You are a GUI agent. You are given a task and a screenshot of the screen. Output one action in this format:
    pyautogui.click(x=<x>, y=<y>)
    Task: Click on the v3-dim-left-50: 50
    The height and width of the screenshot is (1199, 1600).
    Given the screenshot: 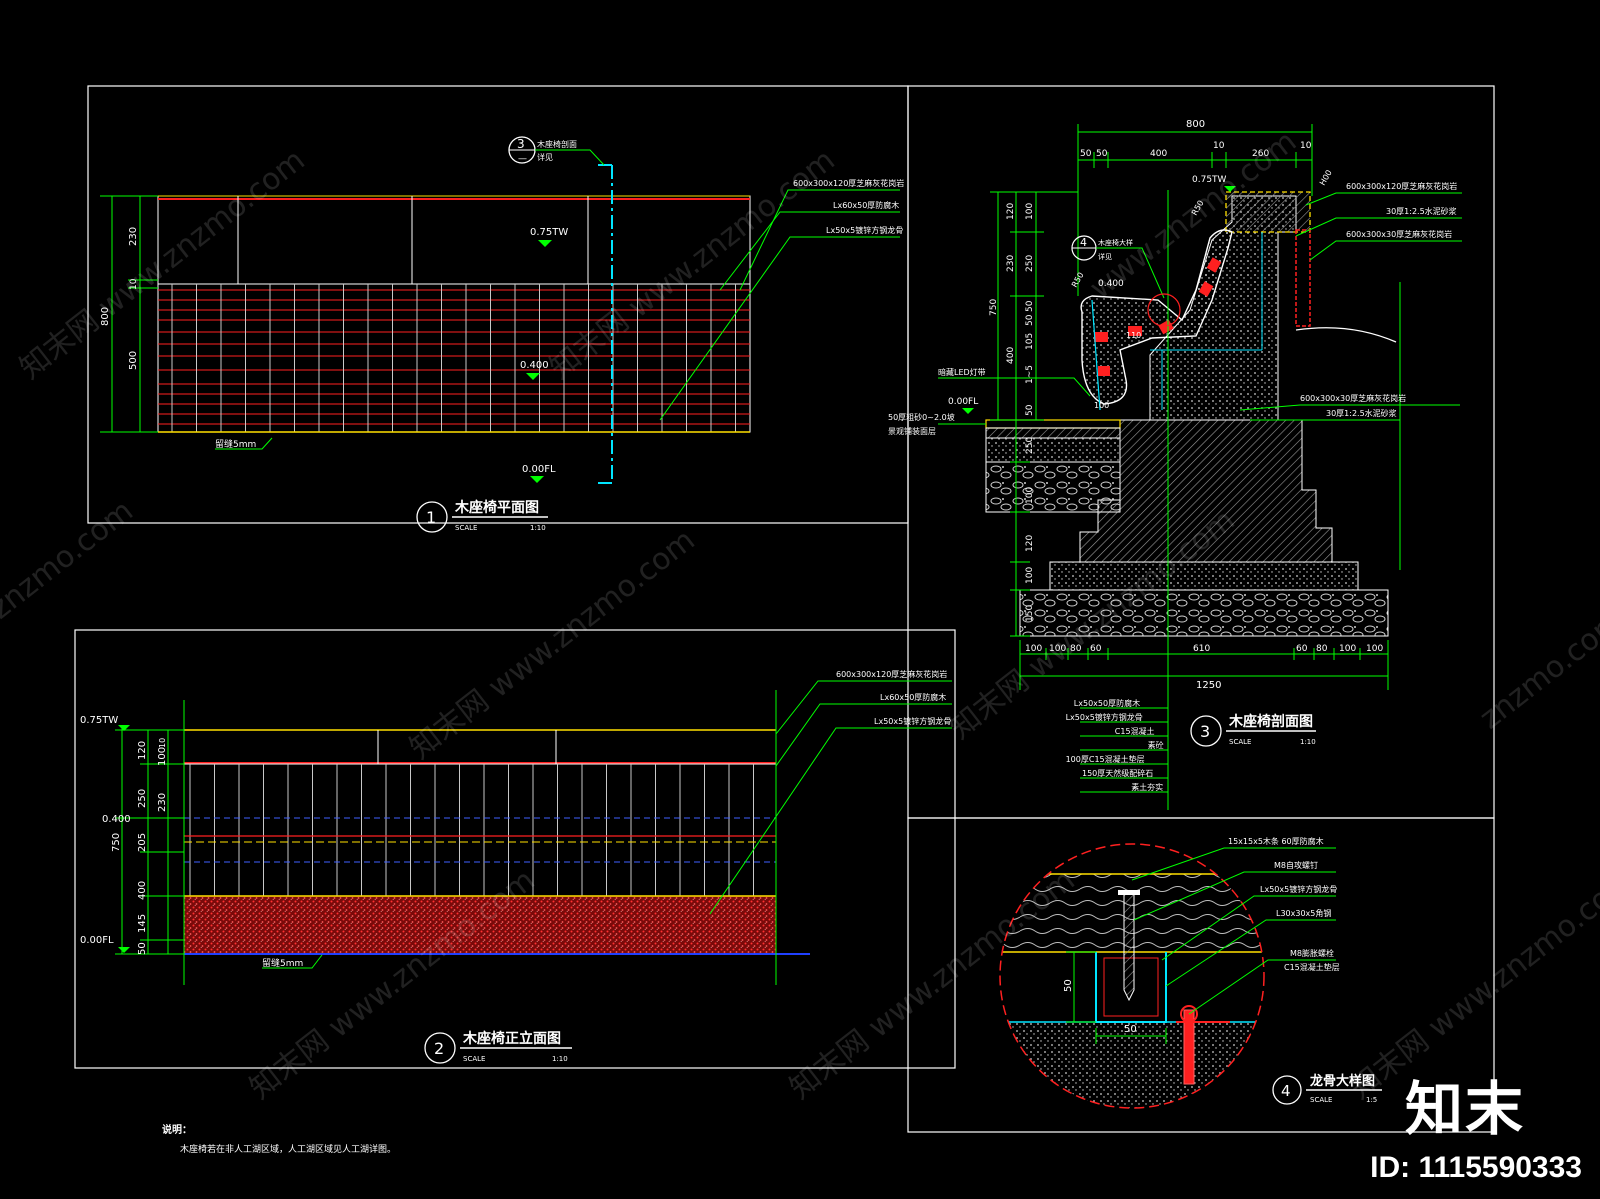 What is the action you would take?
    pyautogui.click(x=1030, y=410)
    